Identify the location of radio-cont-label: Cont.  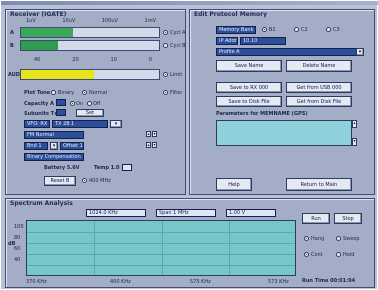
(317, 255).